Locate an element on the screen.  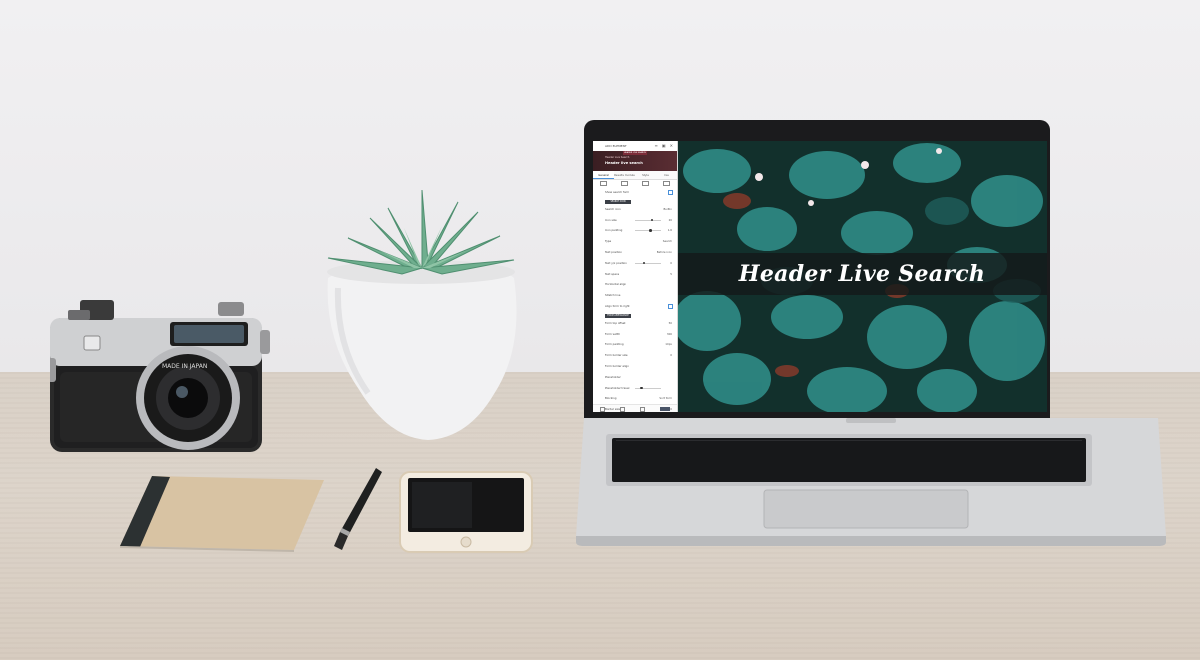
tab-results-module: Results module is located at coordinates (624, 175).